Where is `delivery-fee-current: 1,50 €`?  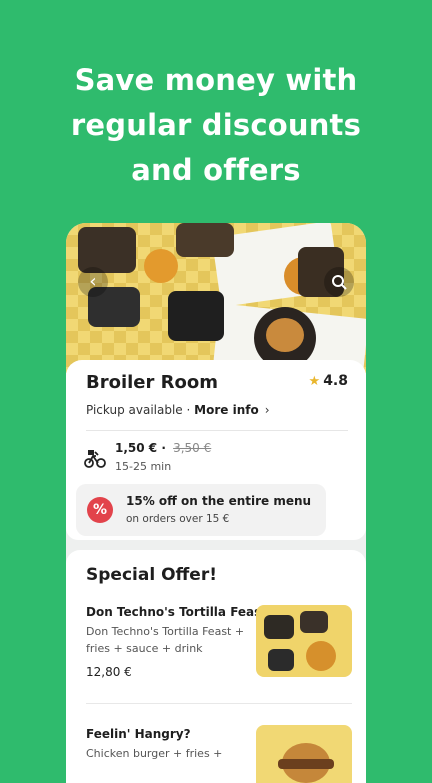
delivery-fee-current: 1,50 € is located at coordinates (136, 448).